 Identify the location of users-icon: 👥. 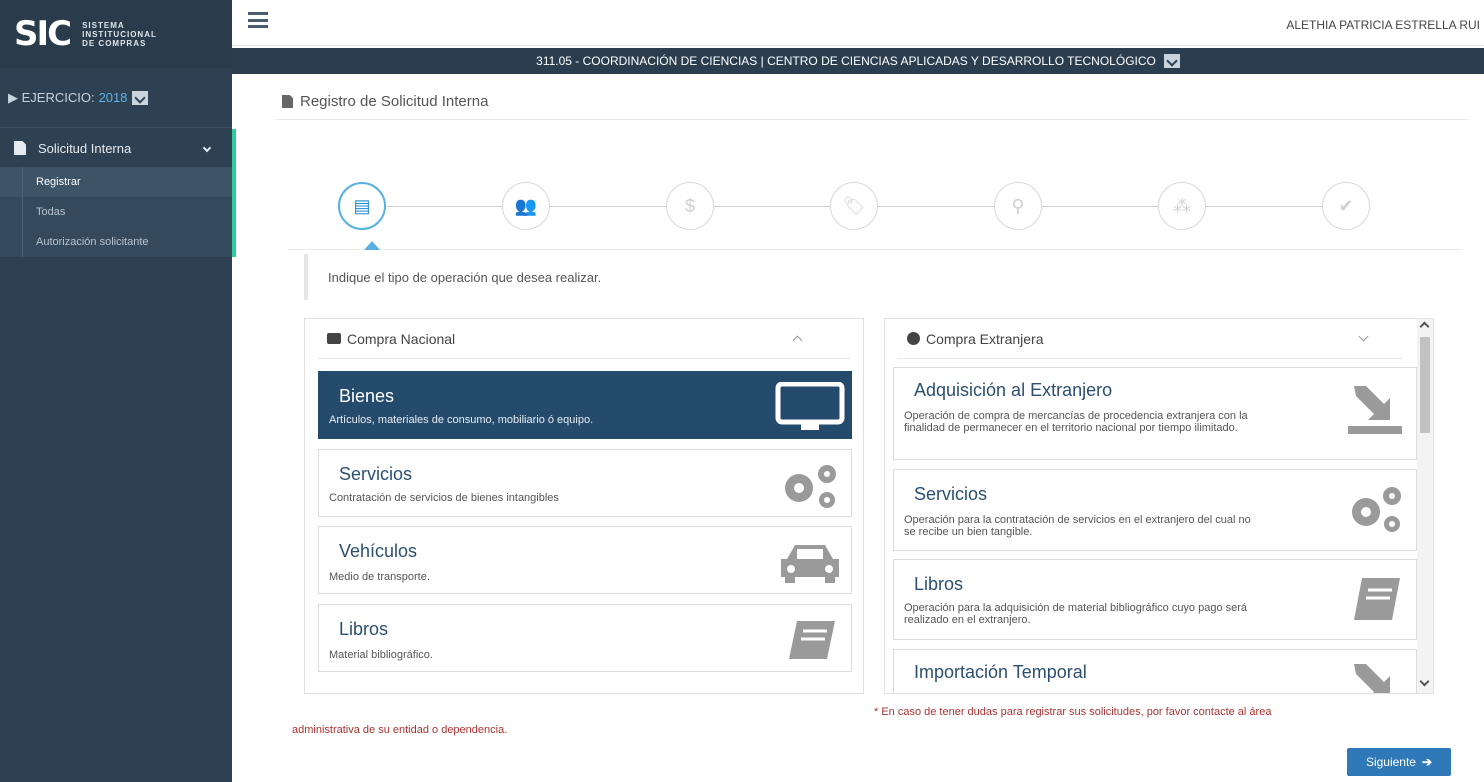
(526, 206).